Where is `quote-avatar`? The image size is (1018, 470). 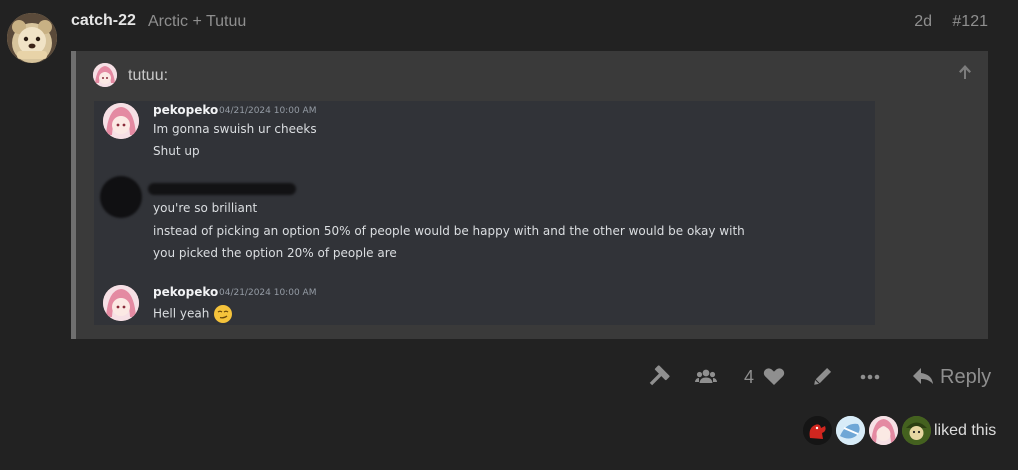 quote-avatar is located at coordinates (105, 75).